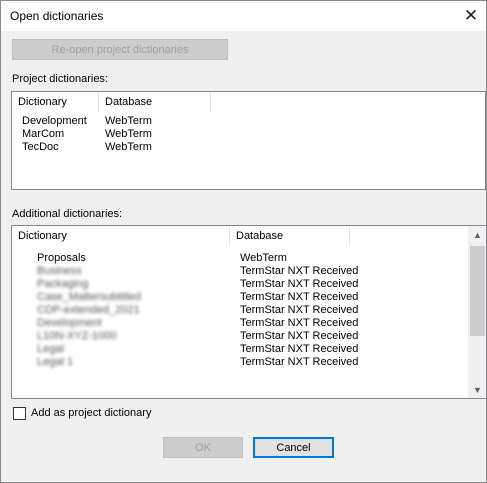 The height and width of the screenshot is (483, 487). What do you see at coordinates (88, 310) in the screenshot?
I see `additional-dictionary-cell: CDP-extended_2021` at bounding box center [88, 310].